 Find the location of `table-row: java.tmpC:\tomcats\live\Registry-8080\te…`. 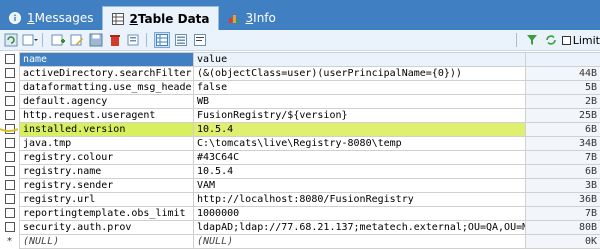

table-row: java.tmpC:\tomcats\live\Registry-8080\te… is located at coordinates (310, 144).